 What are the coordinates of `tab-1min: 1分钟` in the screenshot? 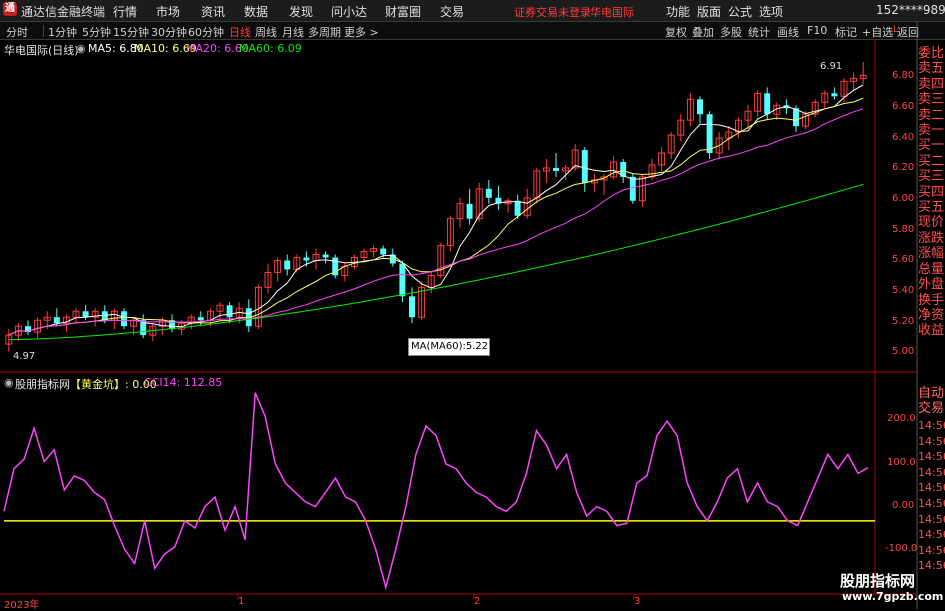 It's located at (62, 32).